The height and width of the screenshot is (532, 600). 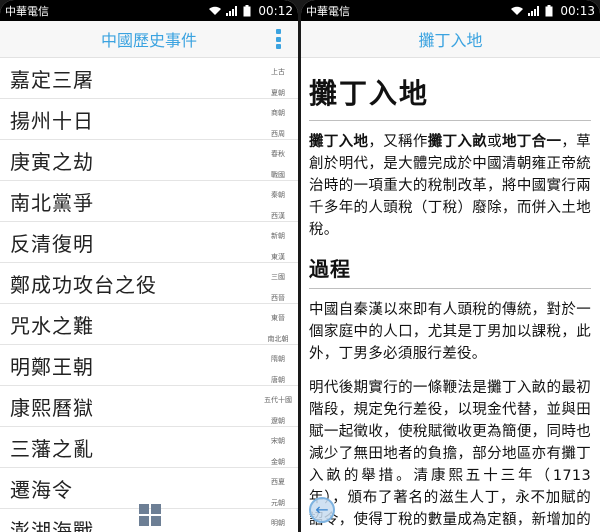 I want to click on arrow-left-icon: ←, so click(x=322, y=509).